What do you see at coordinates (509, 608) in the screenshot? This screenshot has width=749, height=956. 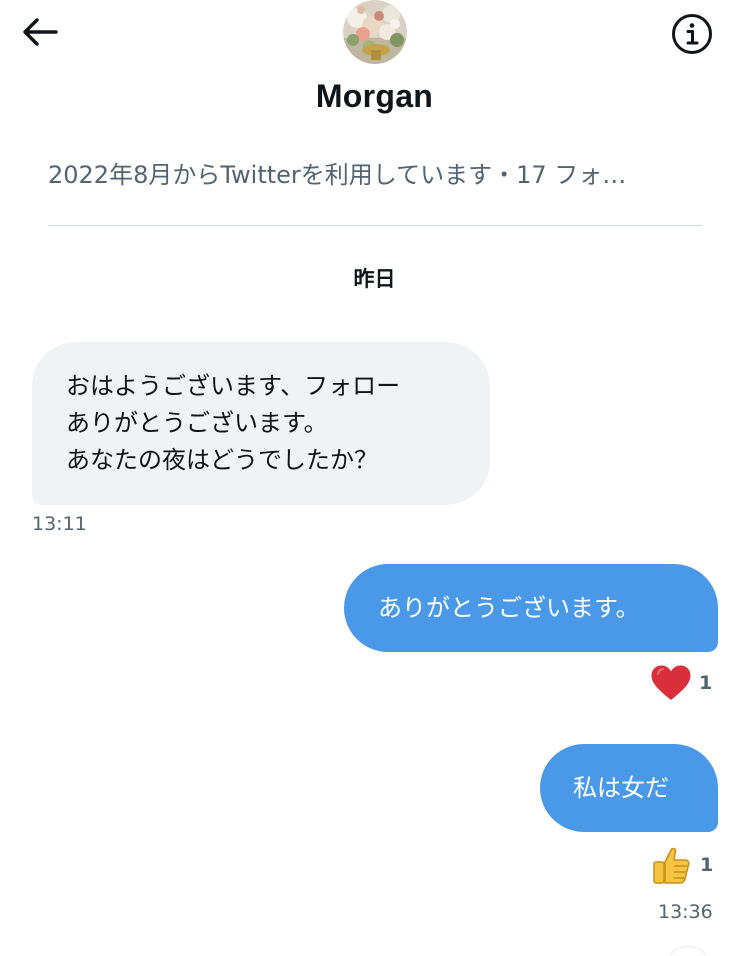 I see `message-text: ありがとうございます。` at bounding box center [509, 608].